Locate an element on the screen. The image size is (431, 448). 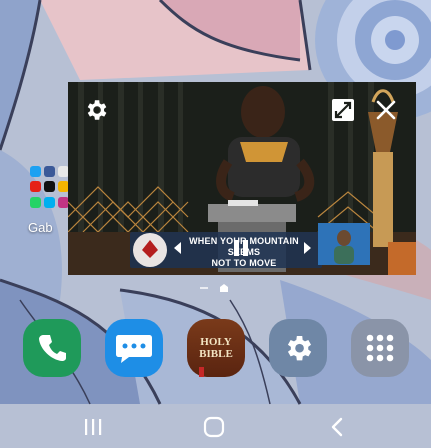
home-icon is located at coordinates (214, 427).